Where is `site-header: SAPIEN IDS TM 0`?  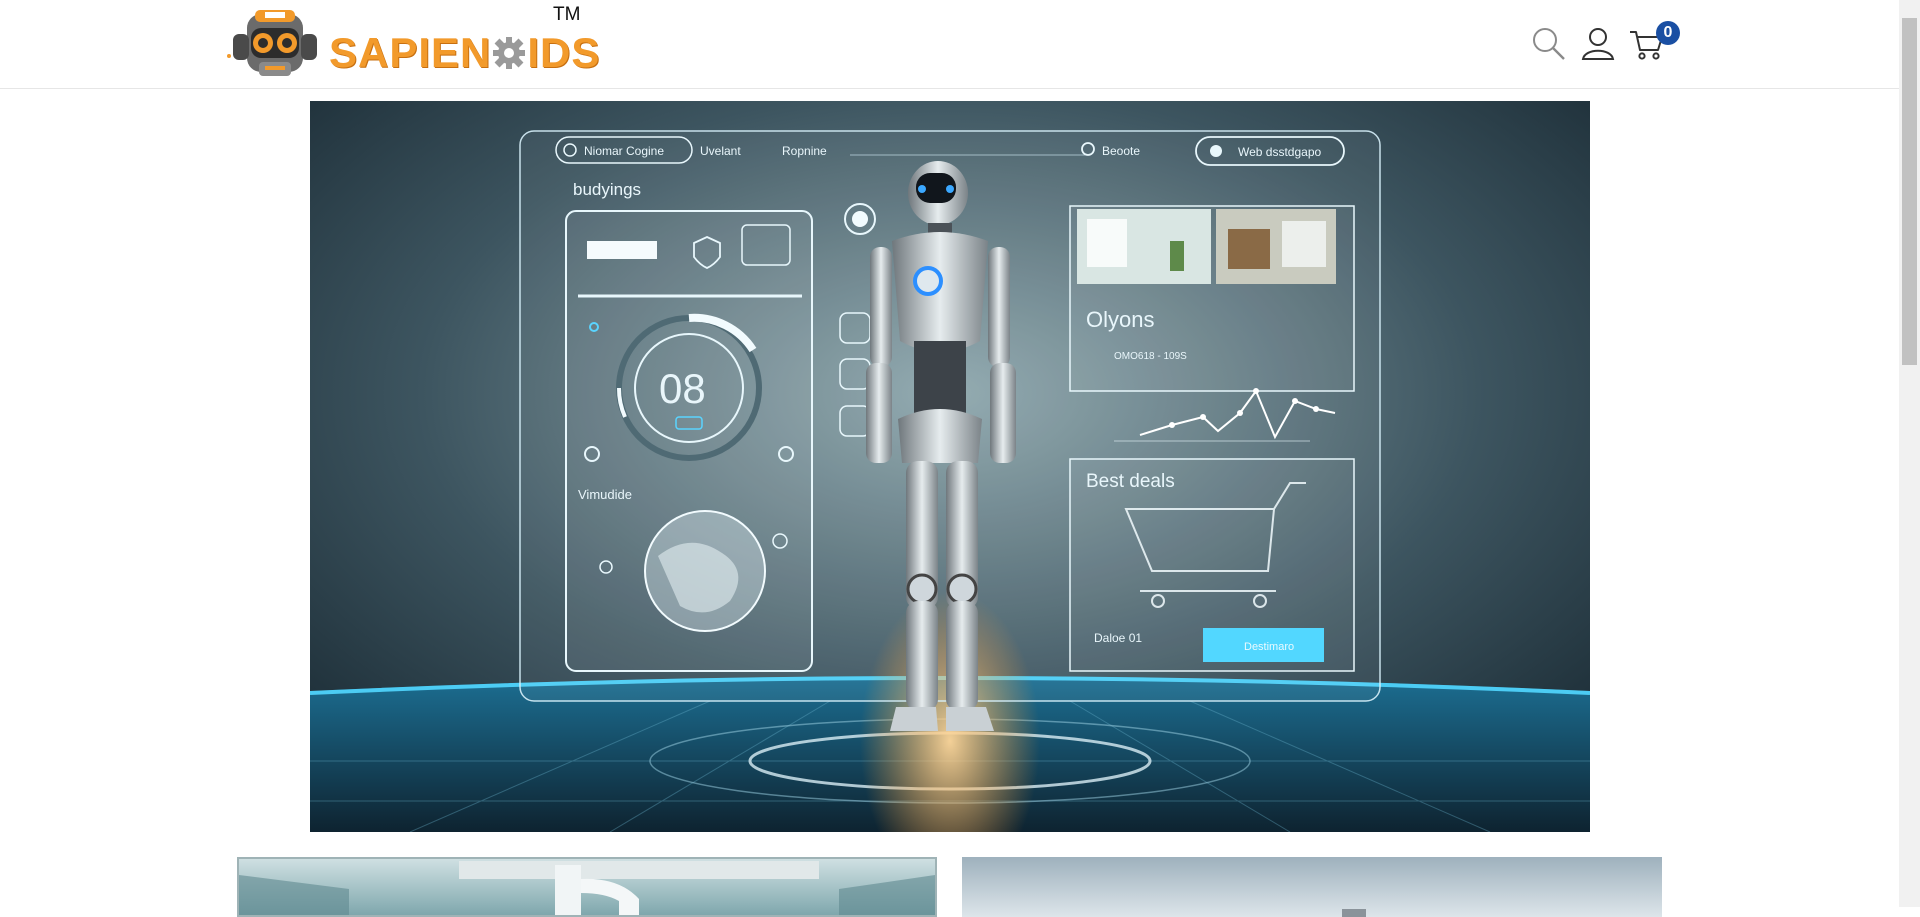 site-header: SAPIEN IDS TM 0 is located at coordinates (949, 44).